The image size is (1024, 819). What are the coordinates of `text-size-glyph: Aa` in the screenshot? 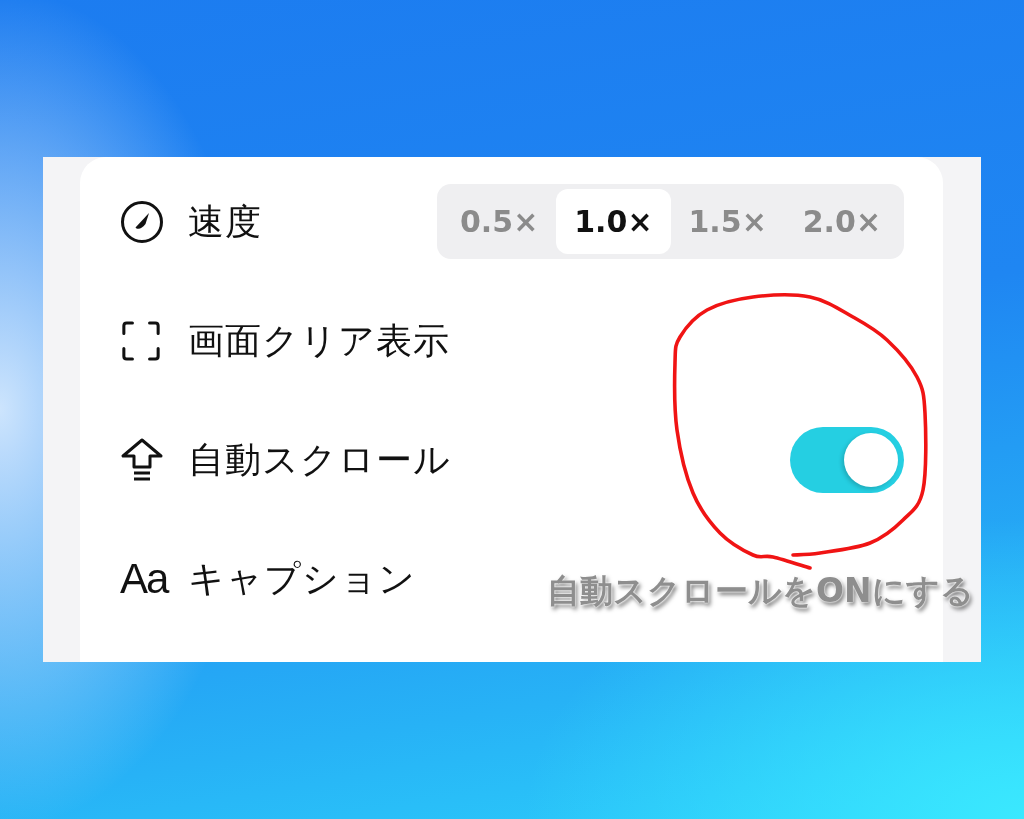 It's located at (144, 578).